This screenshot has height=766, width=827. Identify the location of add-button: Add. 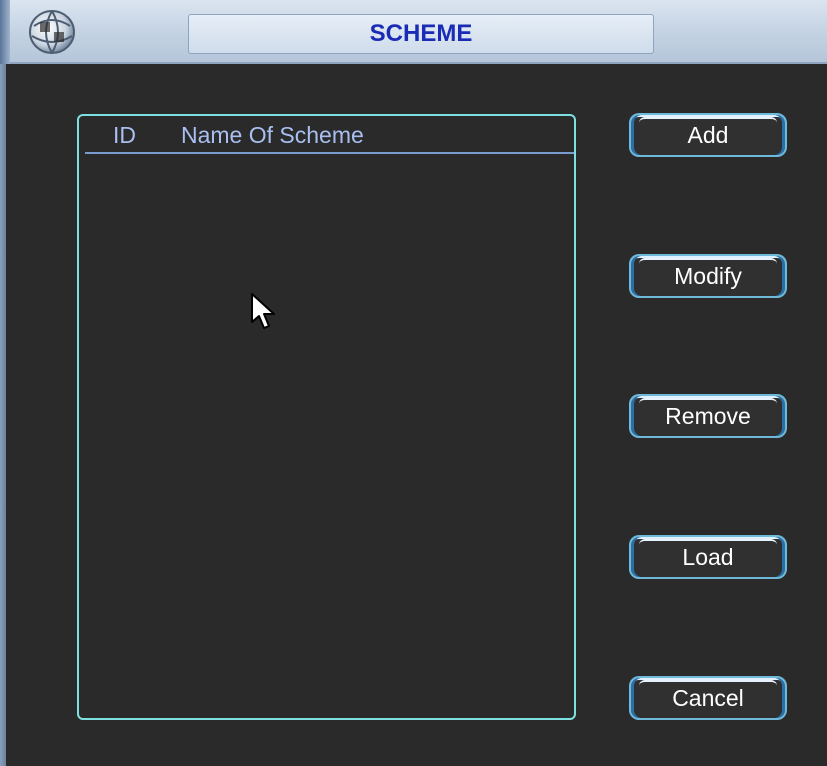
(708, 135).